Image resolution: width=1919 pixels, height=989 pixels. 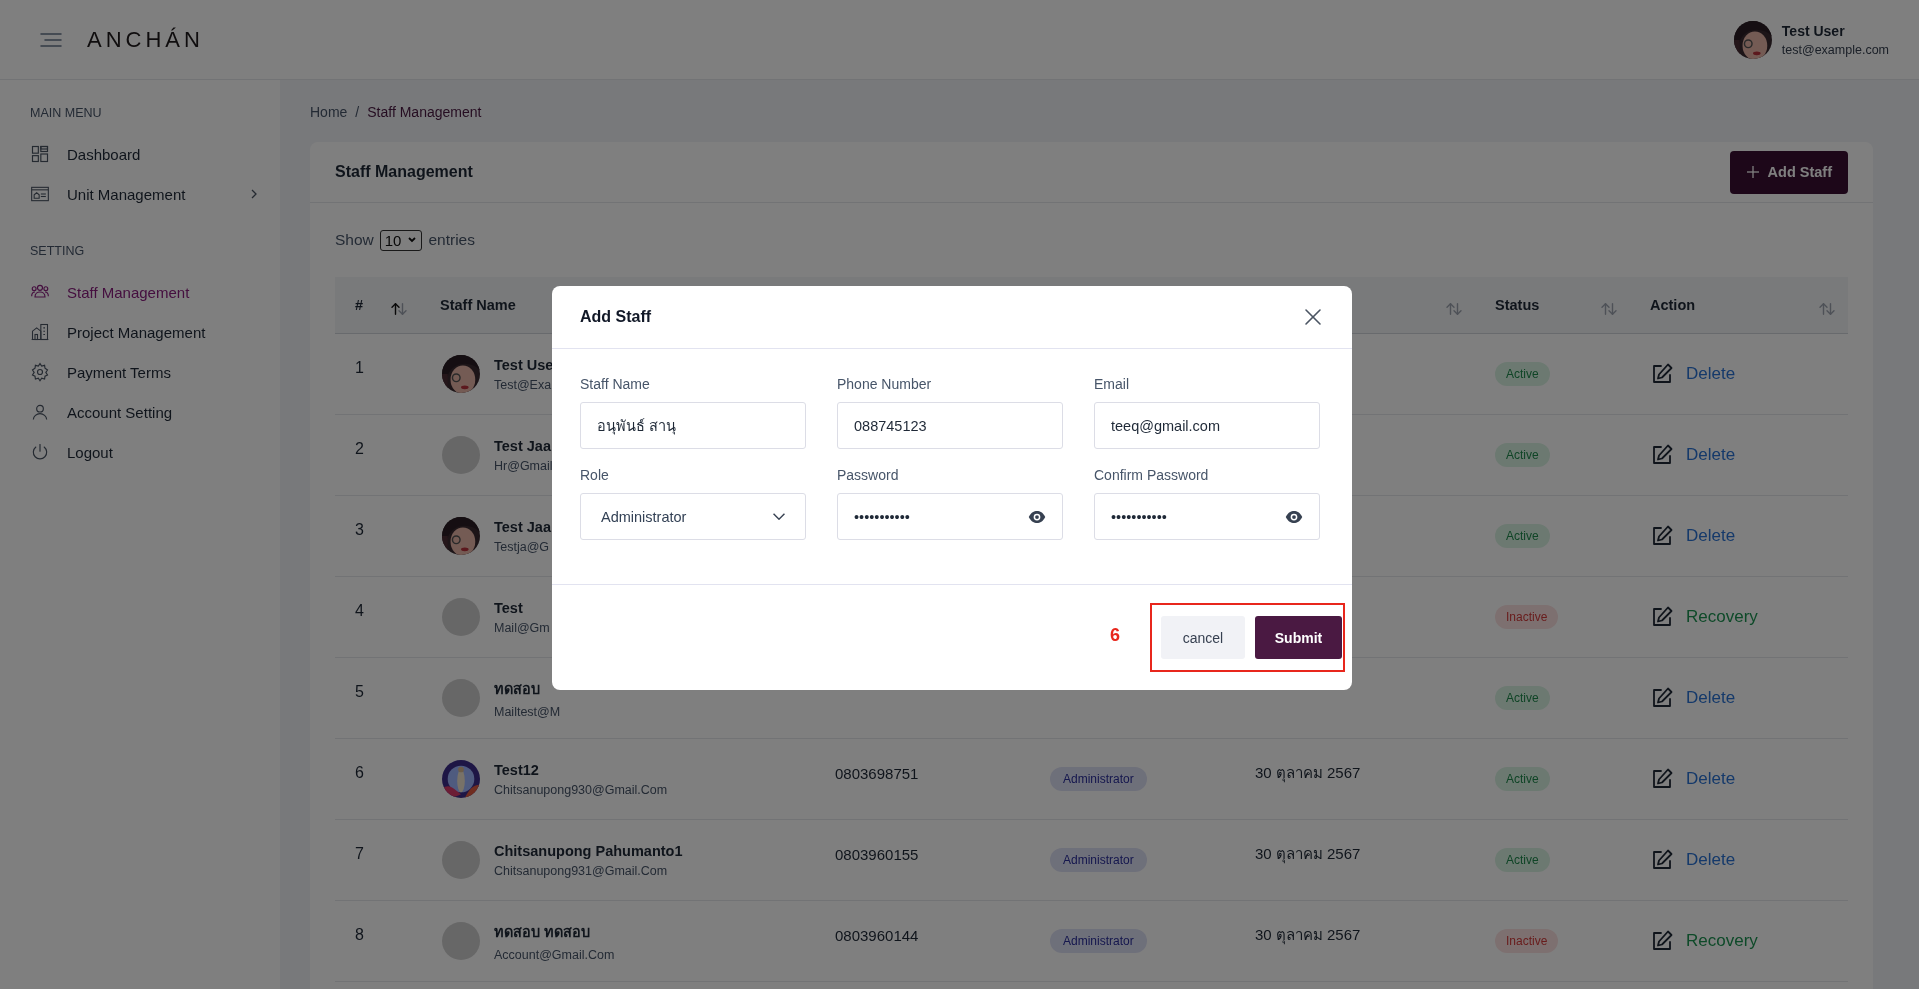 I want to click on close-icon, so click(x=1313, y=317).